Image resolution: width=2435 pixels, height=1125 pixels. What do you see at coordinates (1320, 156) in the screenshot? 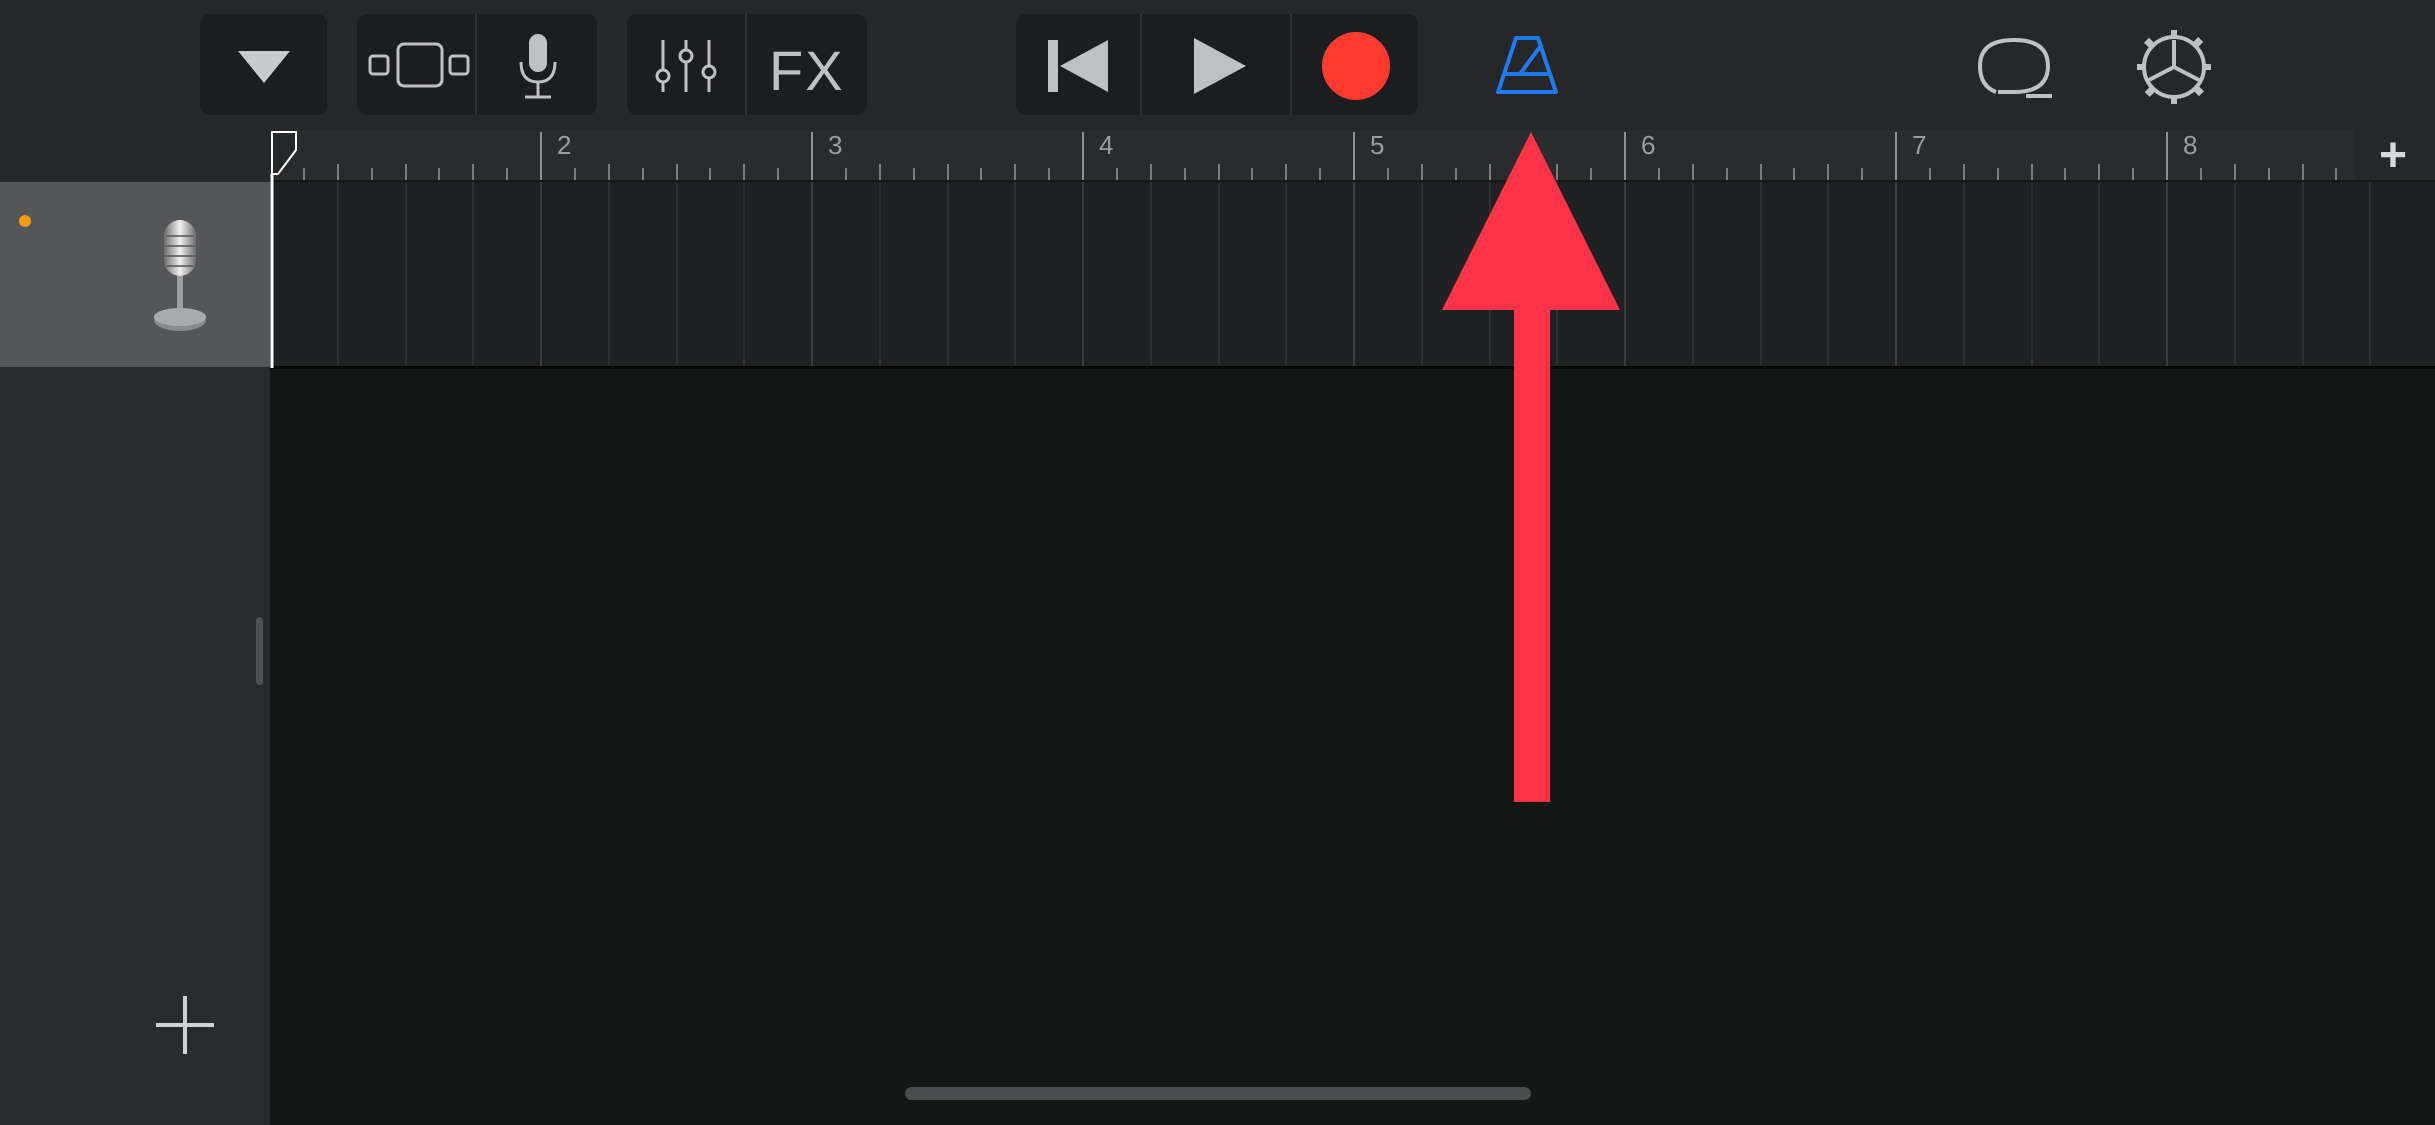
I see `ruler-ticks` at bounding box center [1320, 156].